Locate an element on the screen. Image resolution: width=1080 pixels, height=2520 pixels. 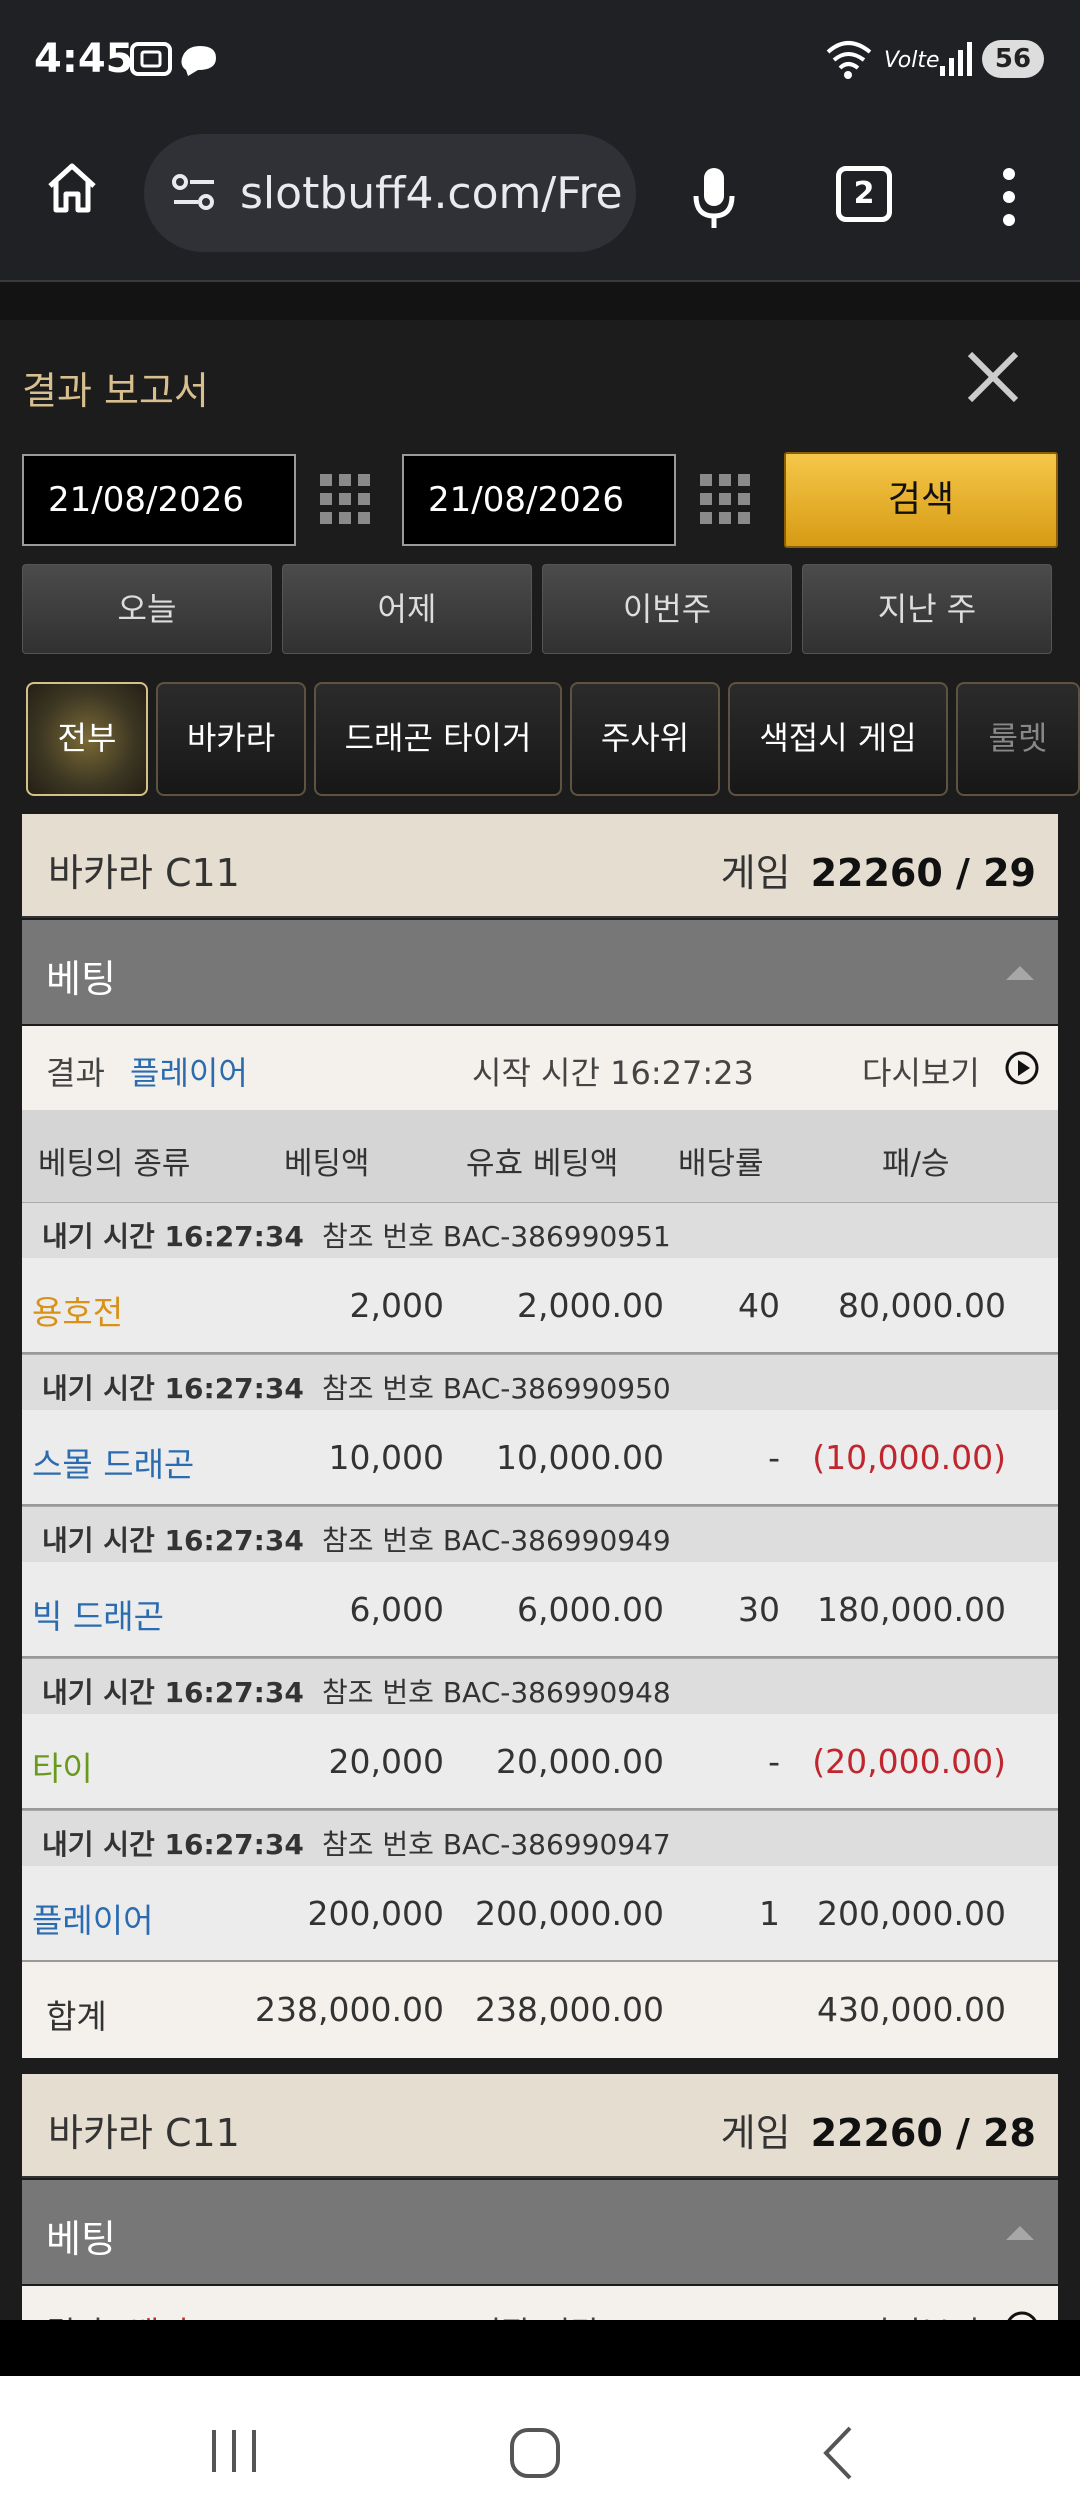
bet-amount: 200,000 is located at coordinates (375, 1913).